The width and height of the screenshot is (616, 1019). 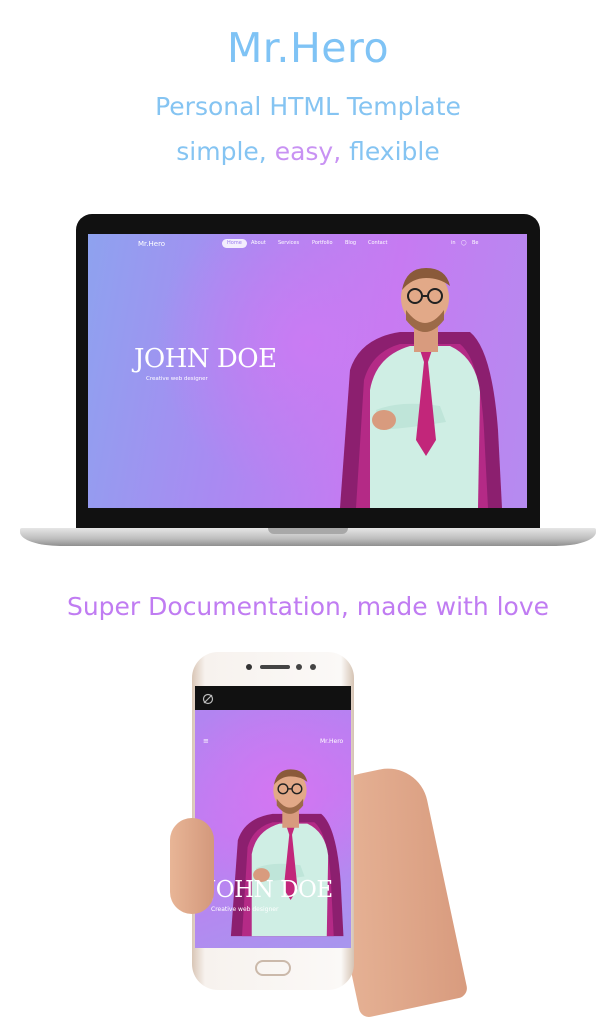 I want to click on phone-screen: ≡ Mr.Hero JOHN DOE Creative web designer, so click(x=273, y=817).